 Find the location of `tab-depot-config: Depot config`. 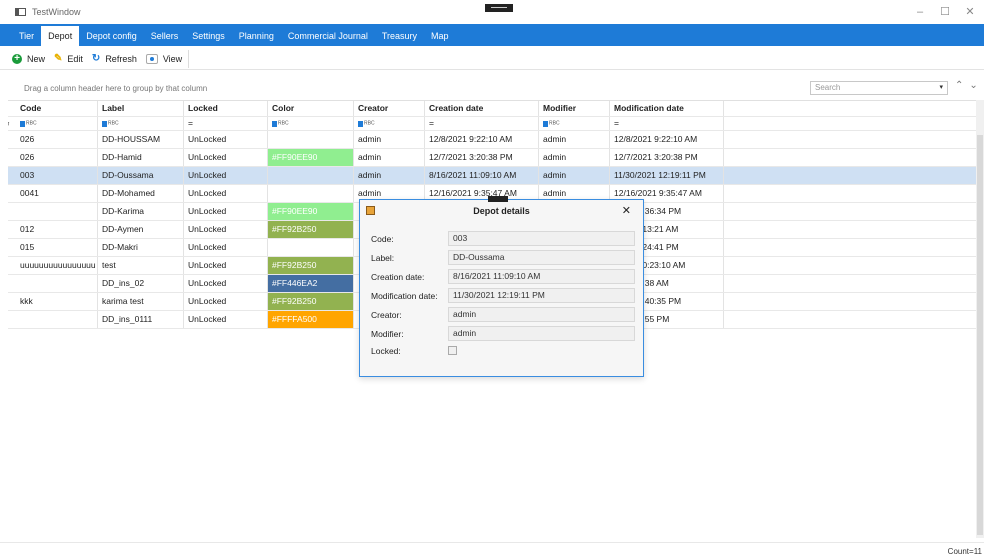

tab-depot-config: Depot config is located at coordinates (111, 36).